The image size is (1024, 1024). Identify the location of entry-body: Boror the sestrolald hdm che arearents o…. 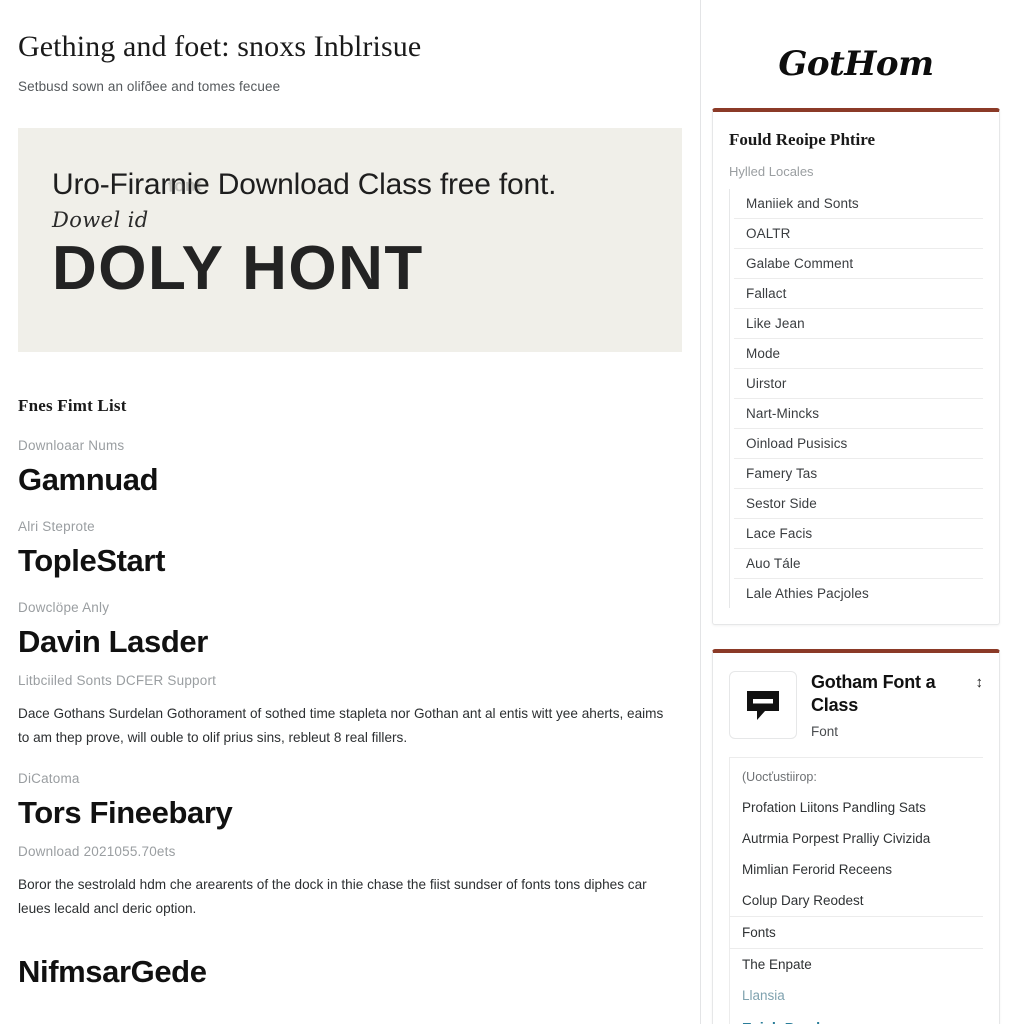
(332, 897).